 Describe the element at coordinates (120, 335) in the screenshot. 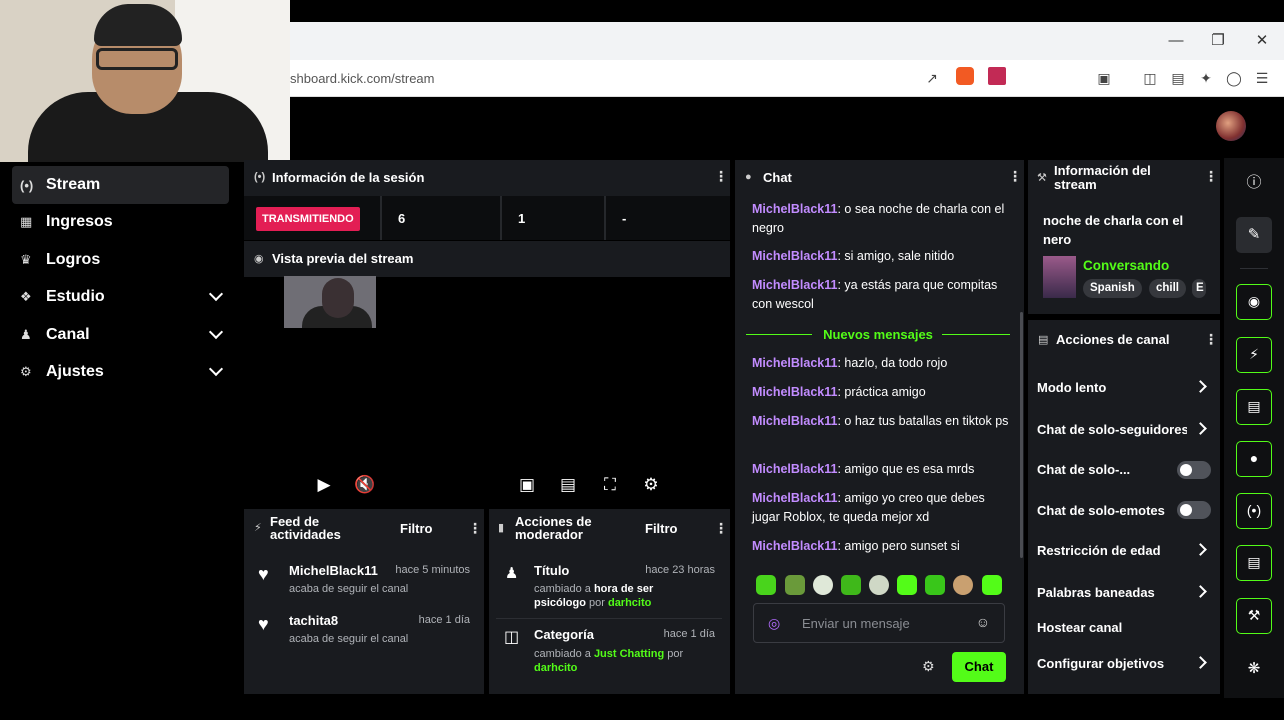

I see `sidebar-item-canal: ♟ Canal` at that location.